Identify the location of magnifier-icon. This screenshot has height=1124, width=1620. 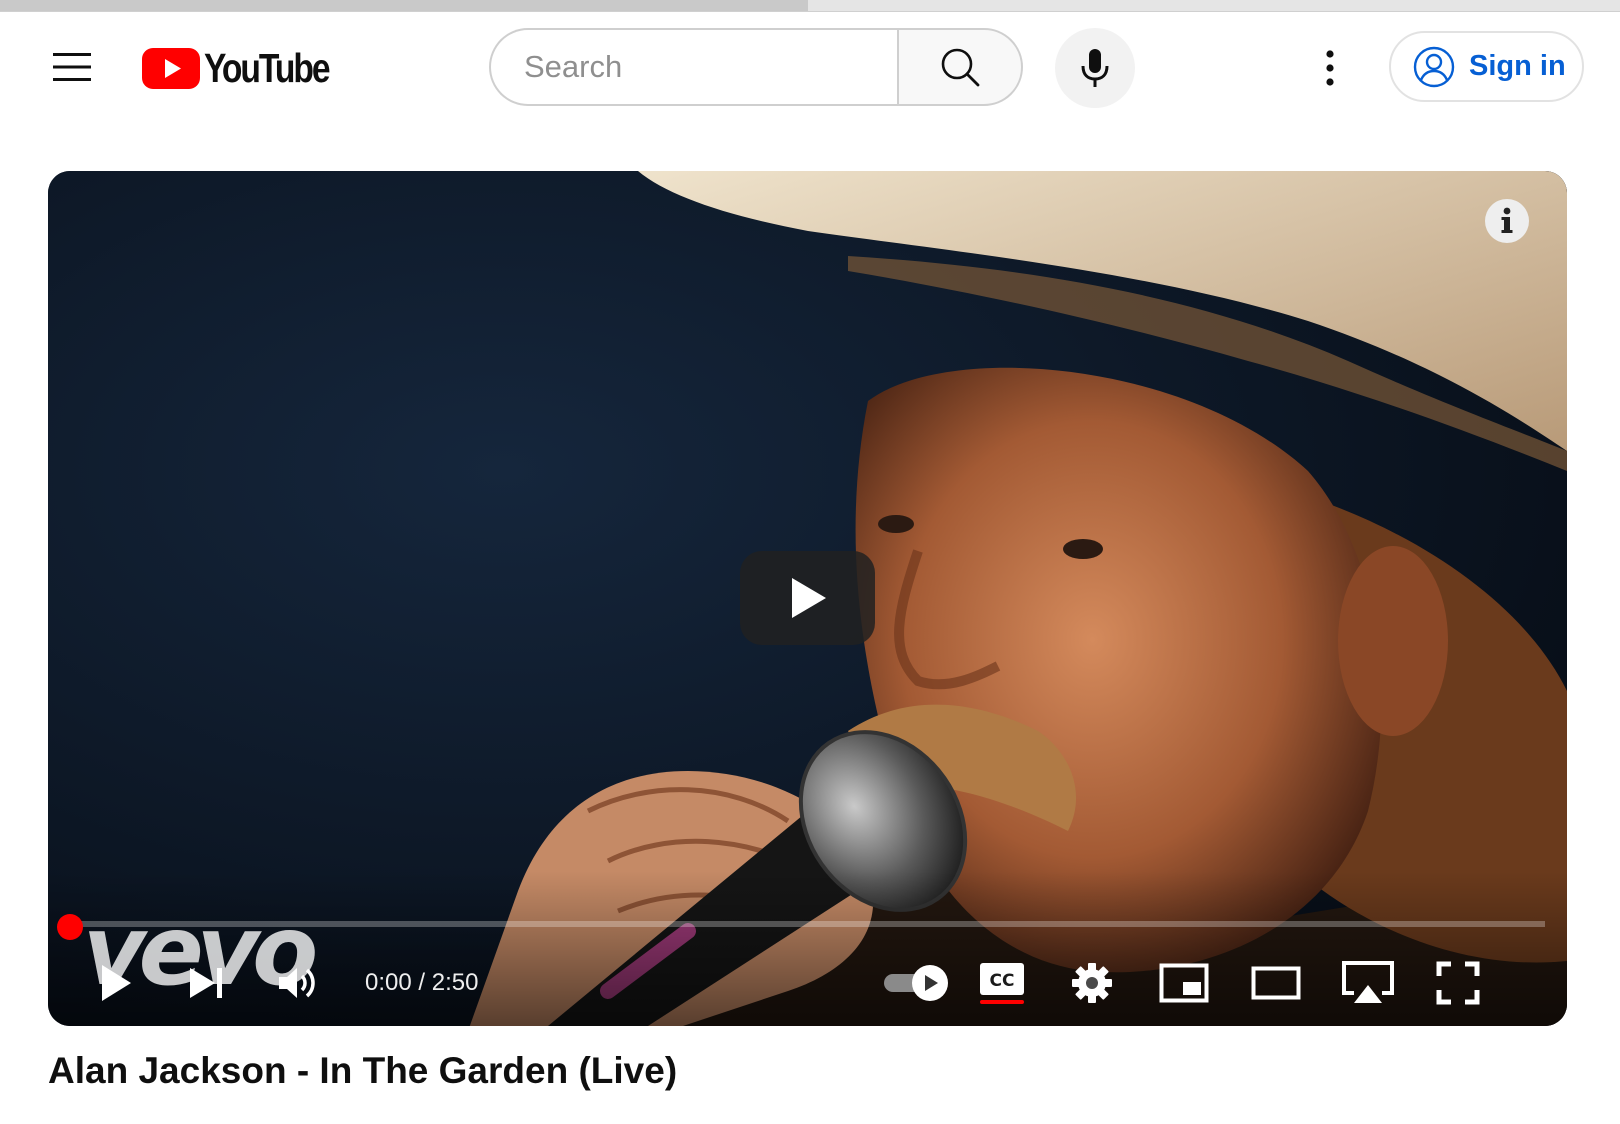
(960, 67).